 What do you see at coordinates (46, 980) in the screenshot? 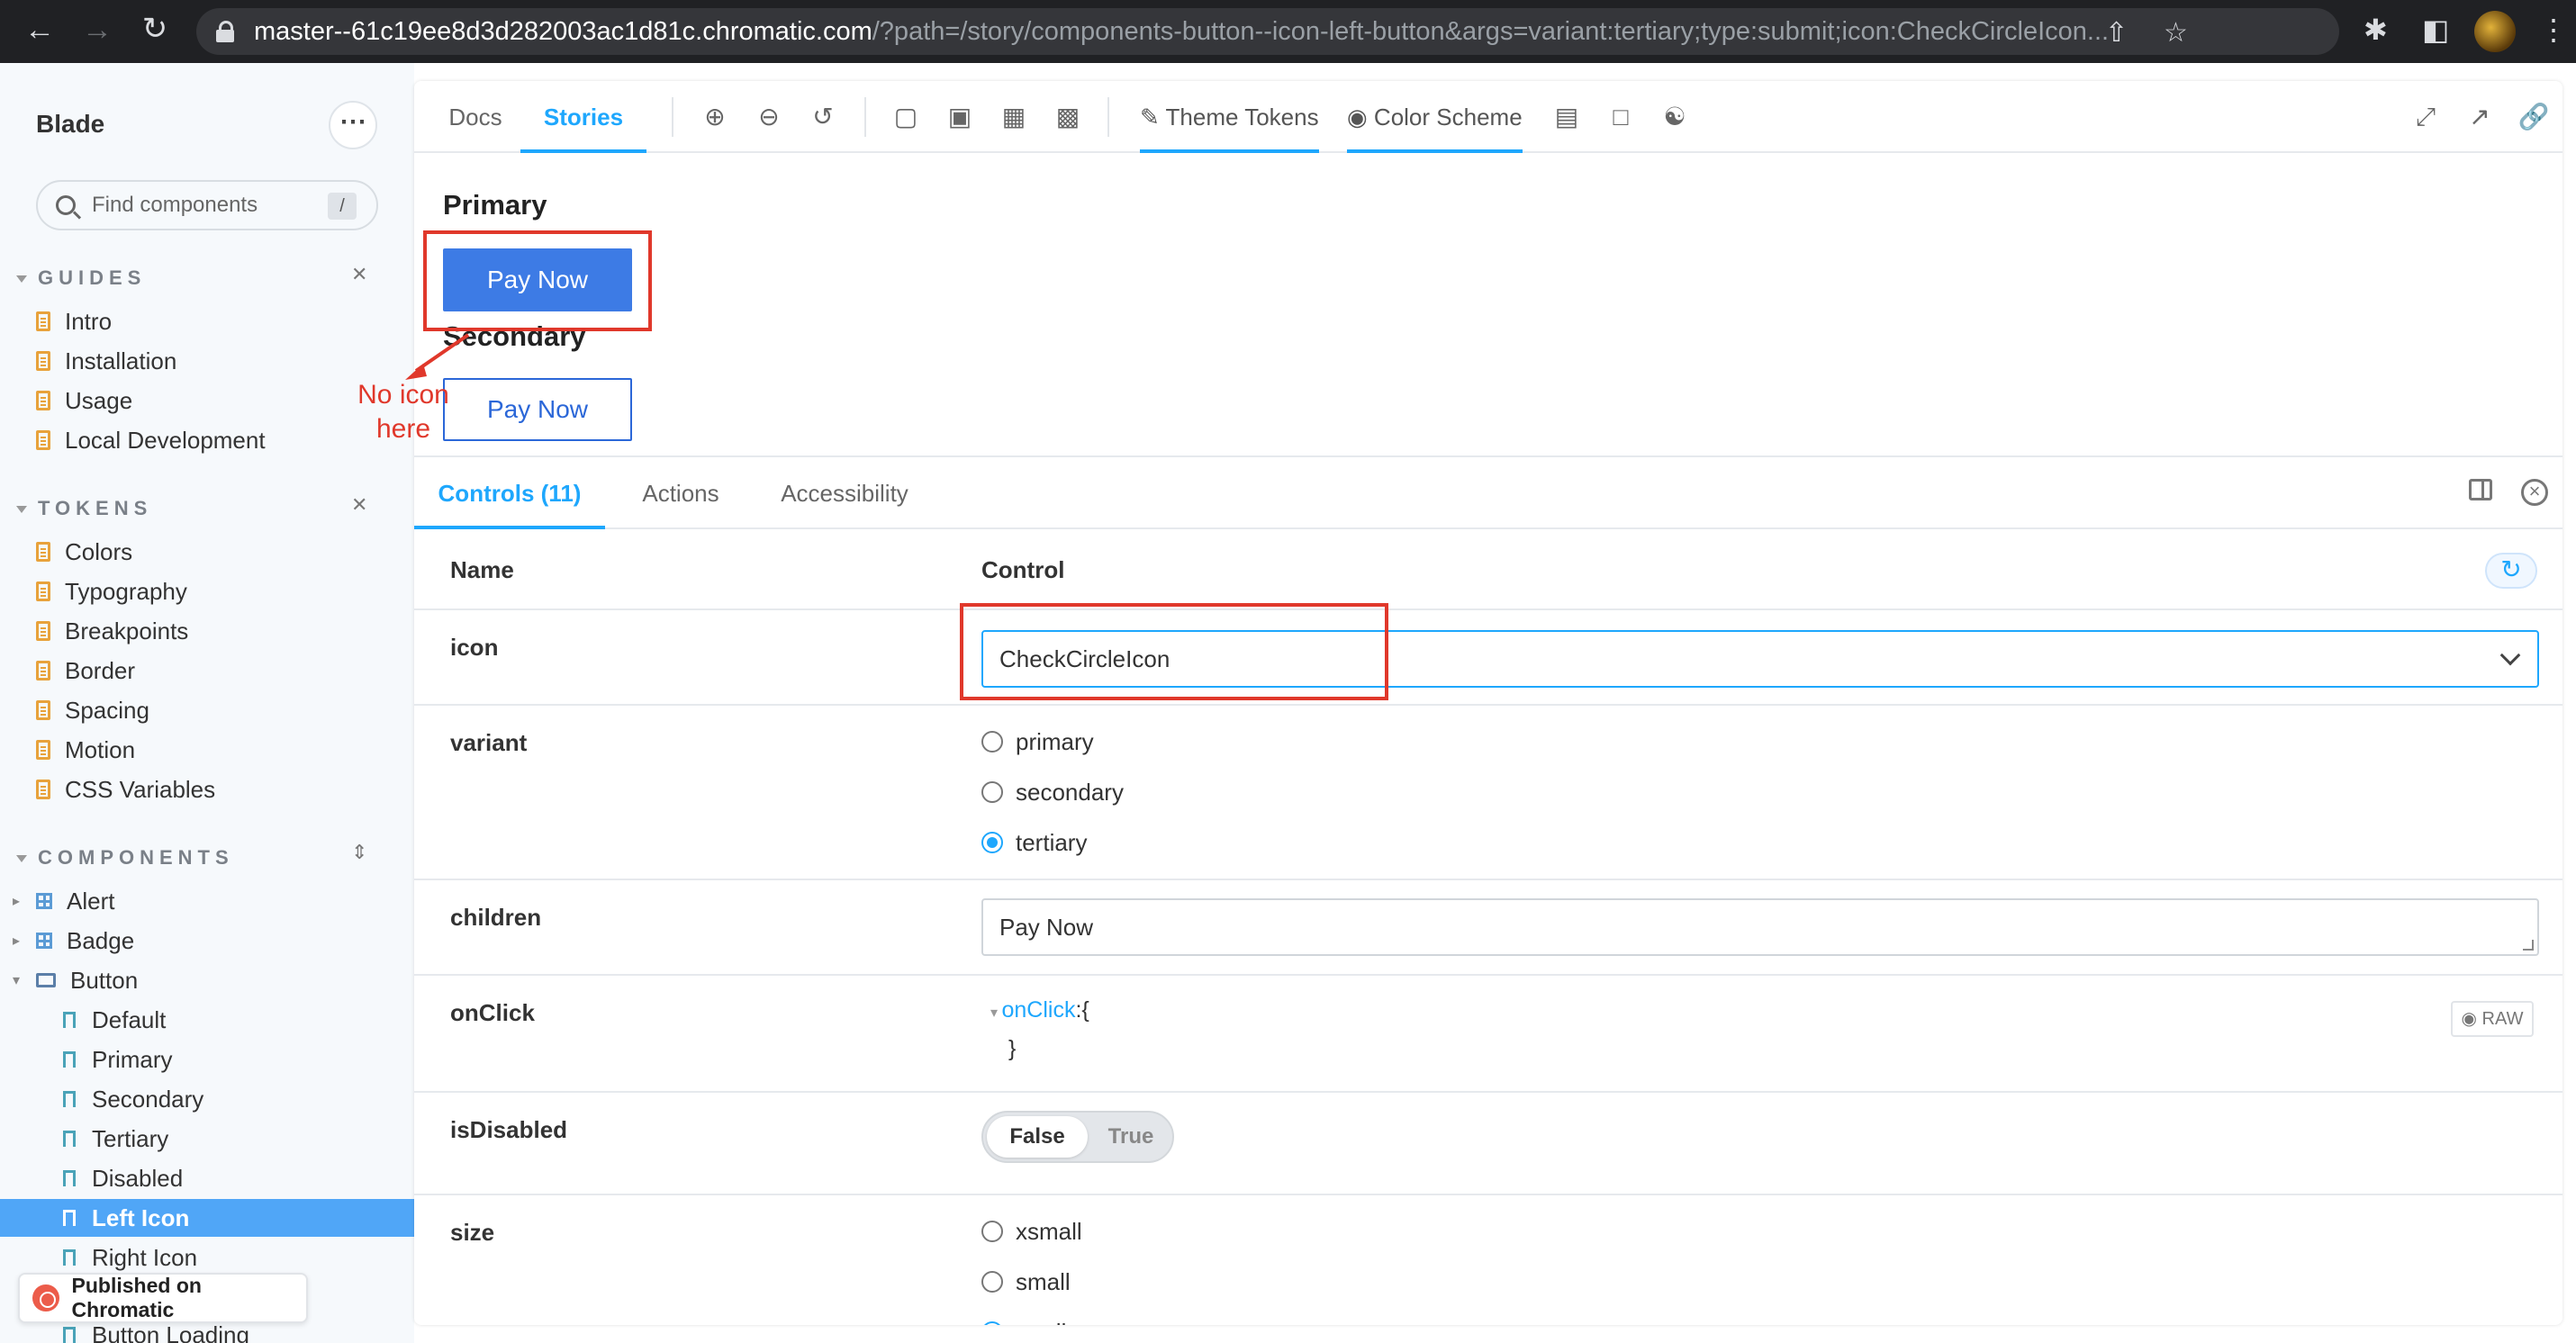
I see `folder-icon` at bounding box center [46, 980].